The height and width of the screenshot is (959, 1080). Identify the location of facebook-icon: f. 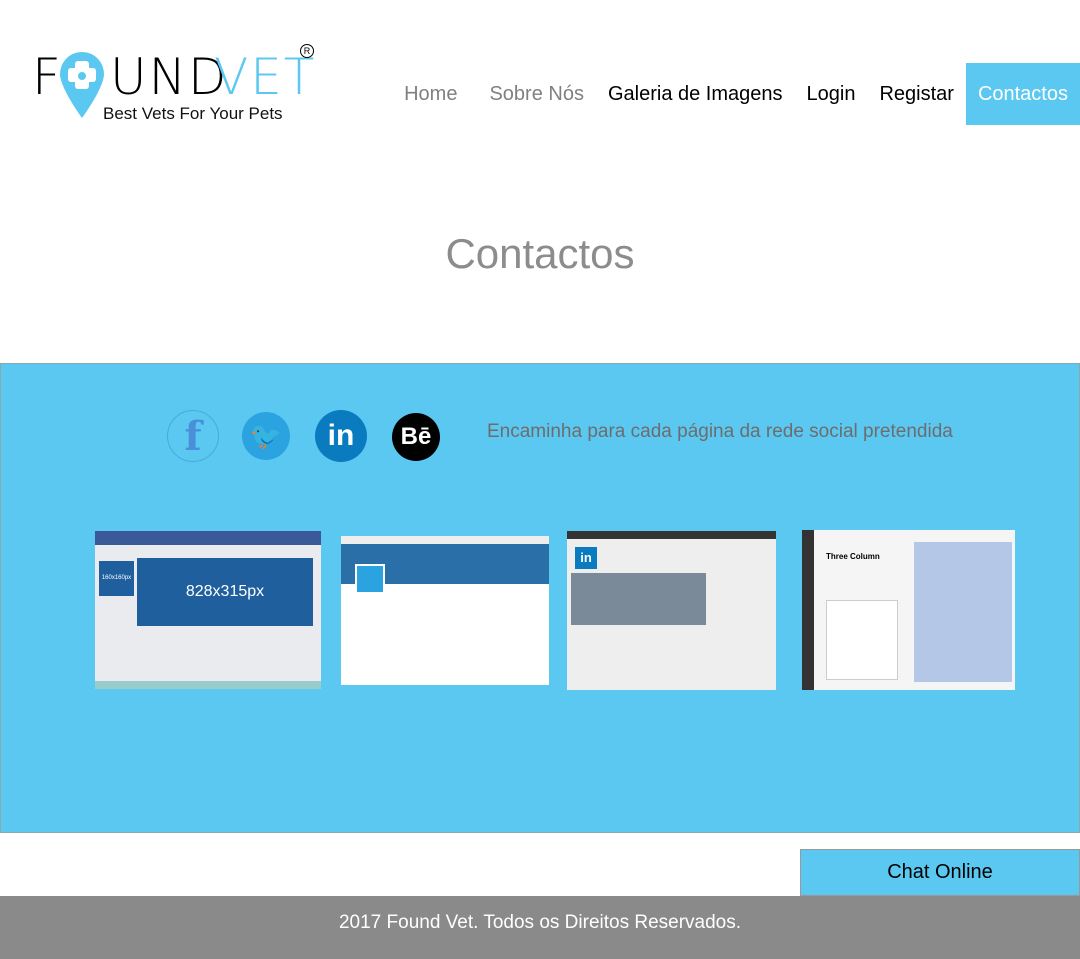
(193, 436).